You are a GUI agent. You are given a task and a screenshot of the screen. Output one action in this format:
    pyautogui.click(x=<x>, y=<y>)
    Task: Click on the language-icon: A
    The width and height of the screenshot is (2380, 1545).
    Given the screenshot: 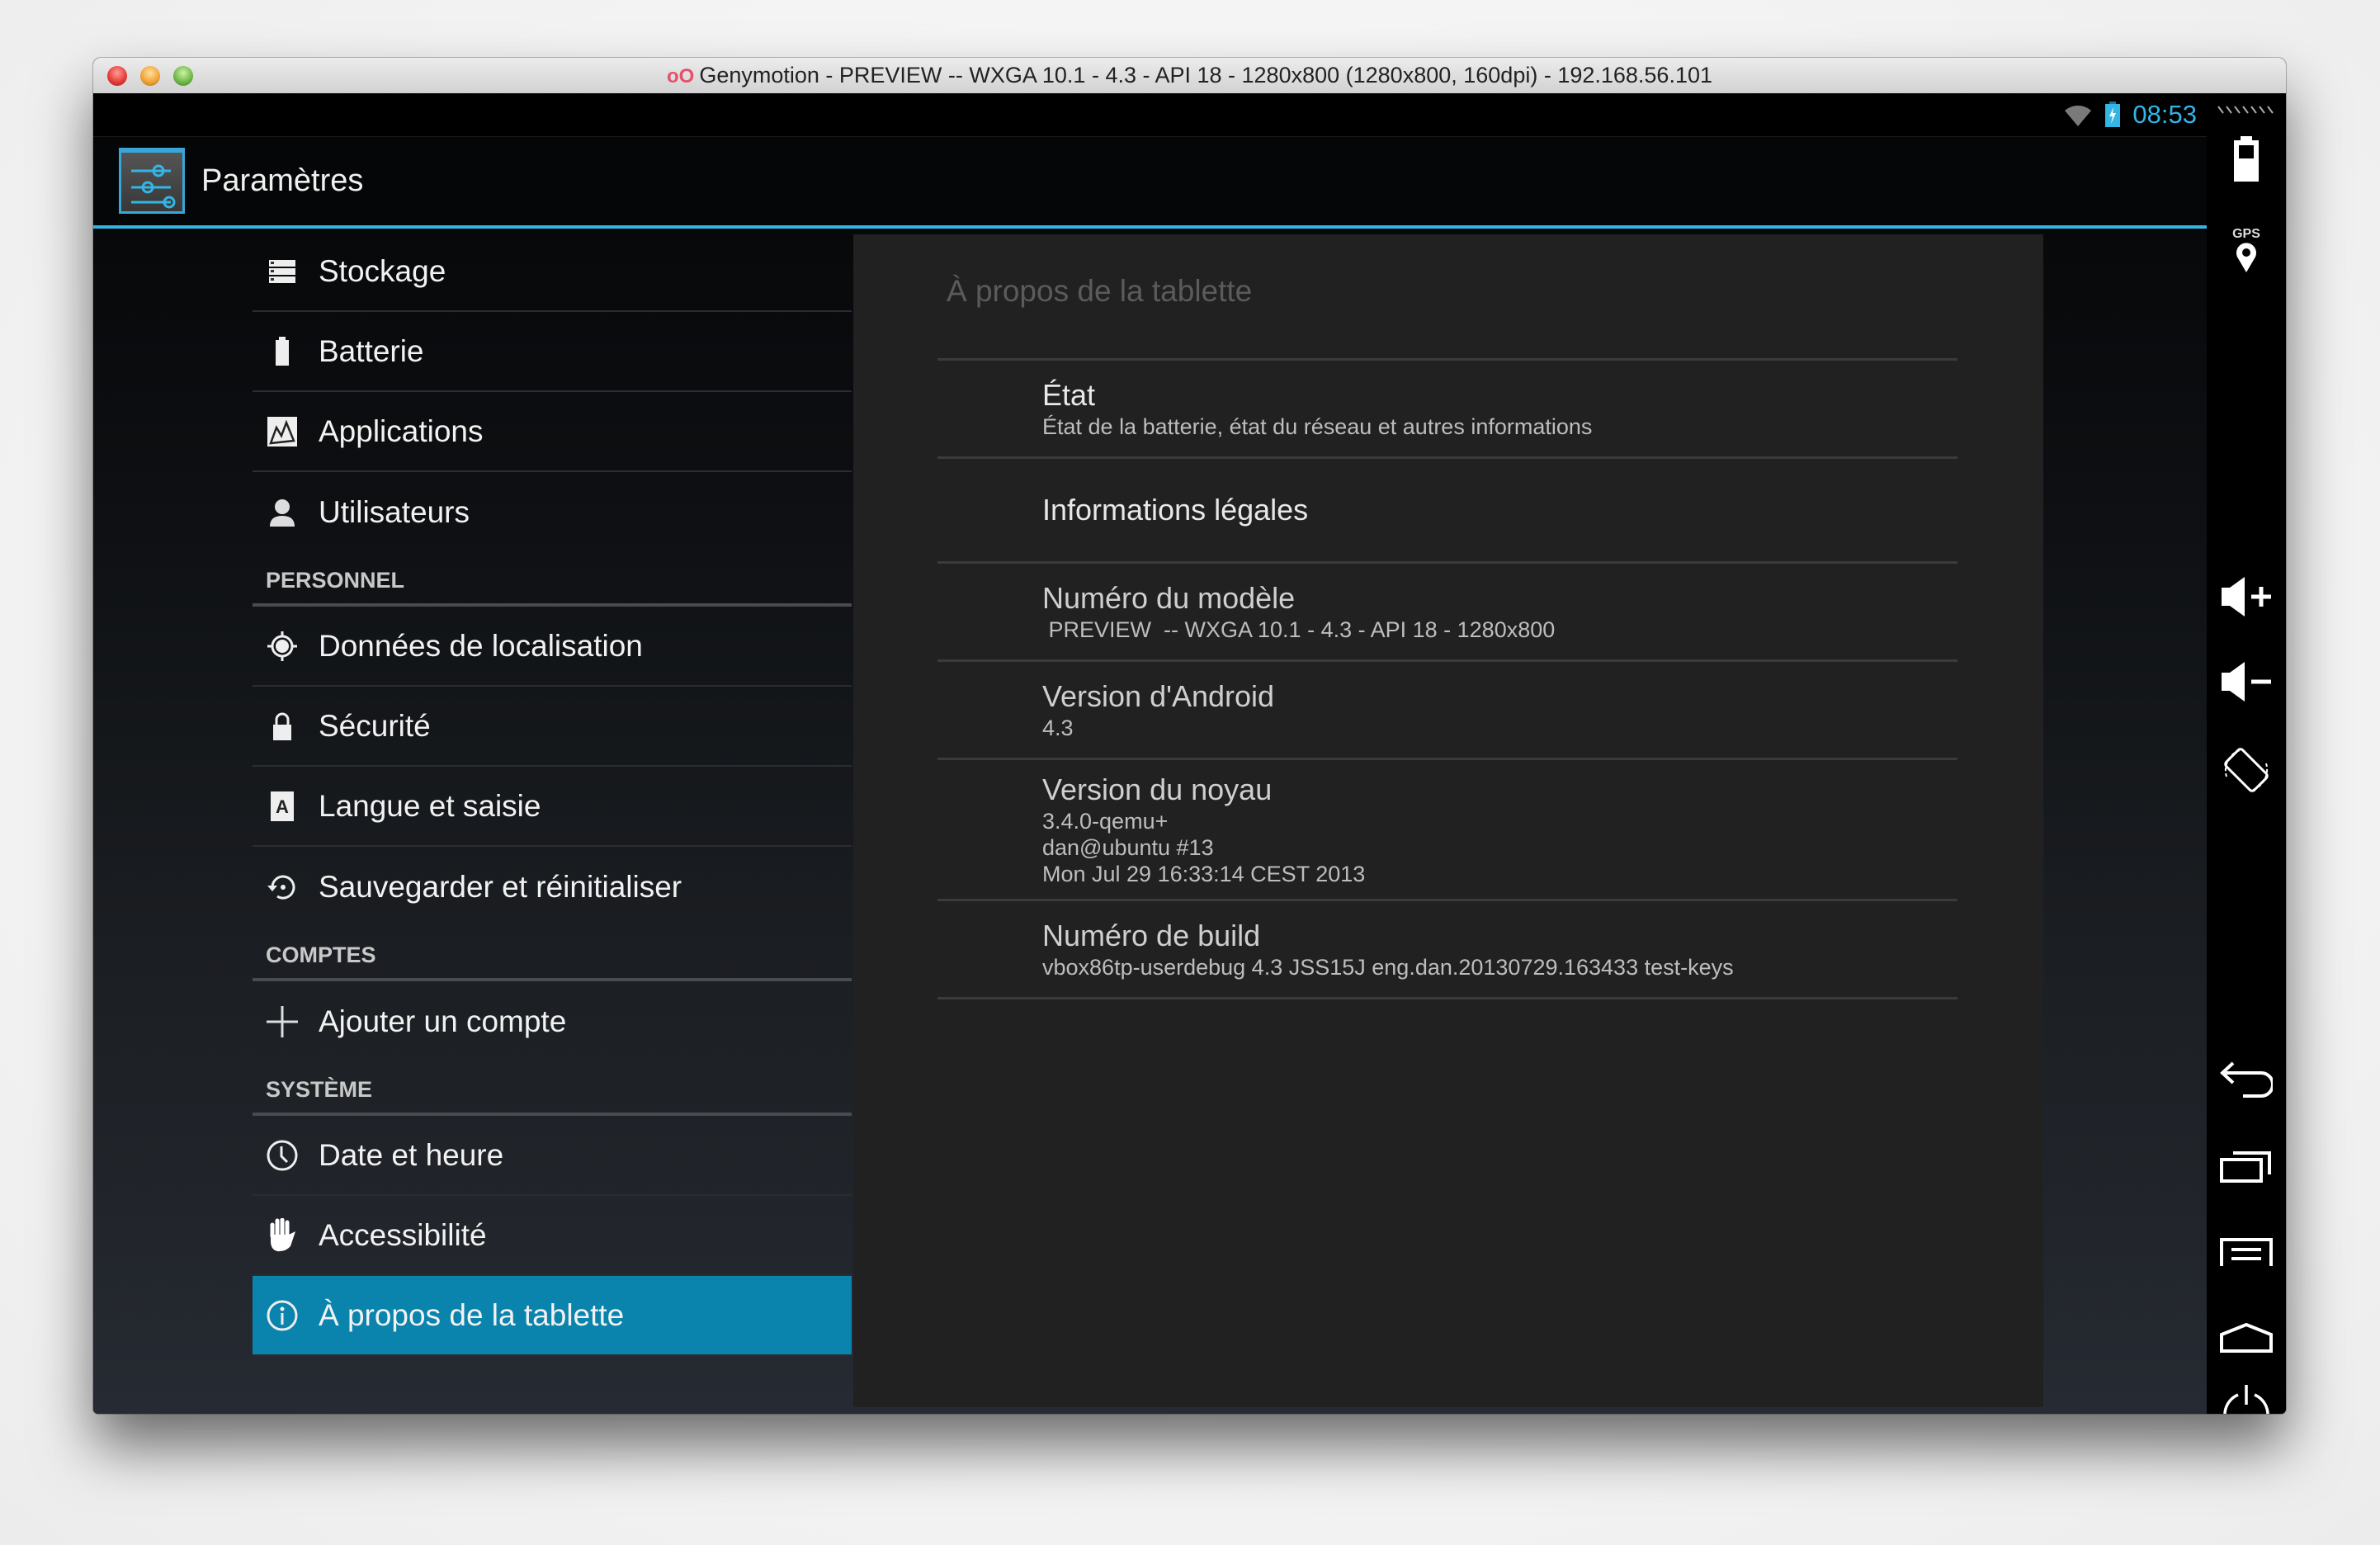 What is the action you would take?
    pyautogui.click(x=282, y=806)
    